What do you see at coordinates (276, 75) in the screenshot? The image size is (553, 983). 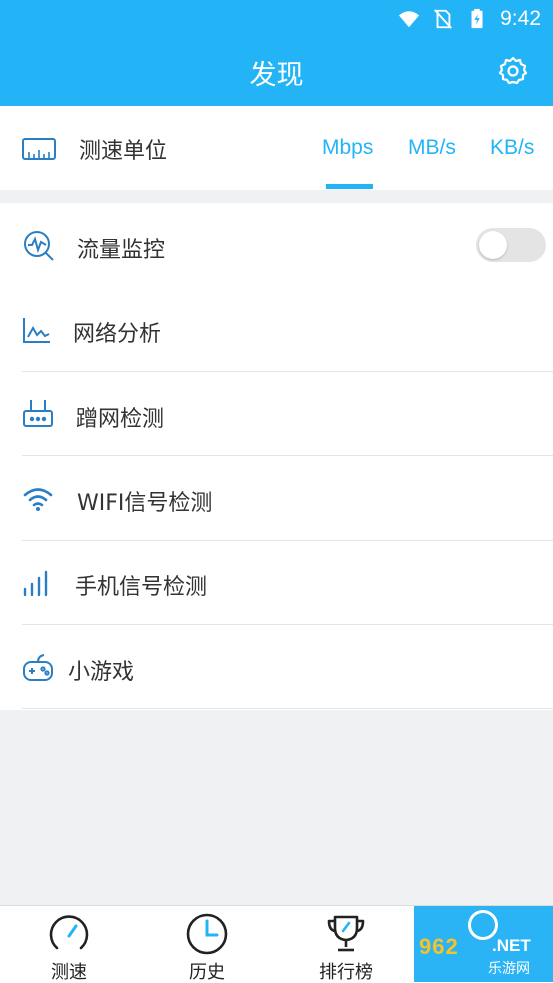 I see `page-title: 发现` at bounding box center [276, 75].